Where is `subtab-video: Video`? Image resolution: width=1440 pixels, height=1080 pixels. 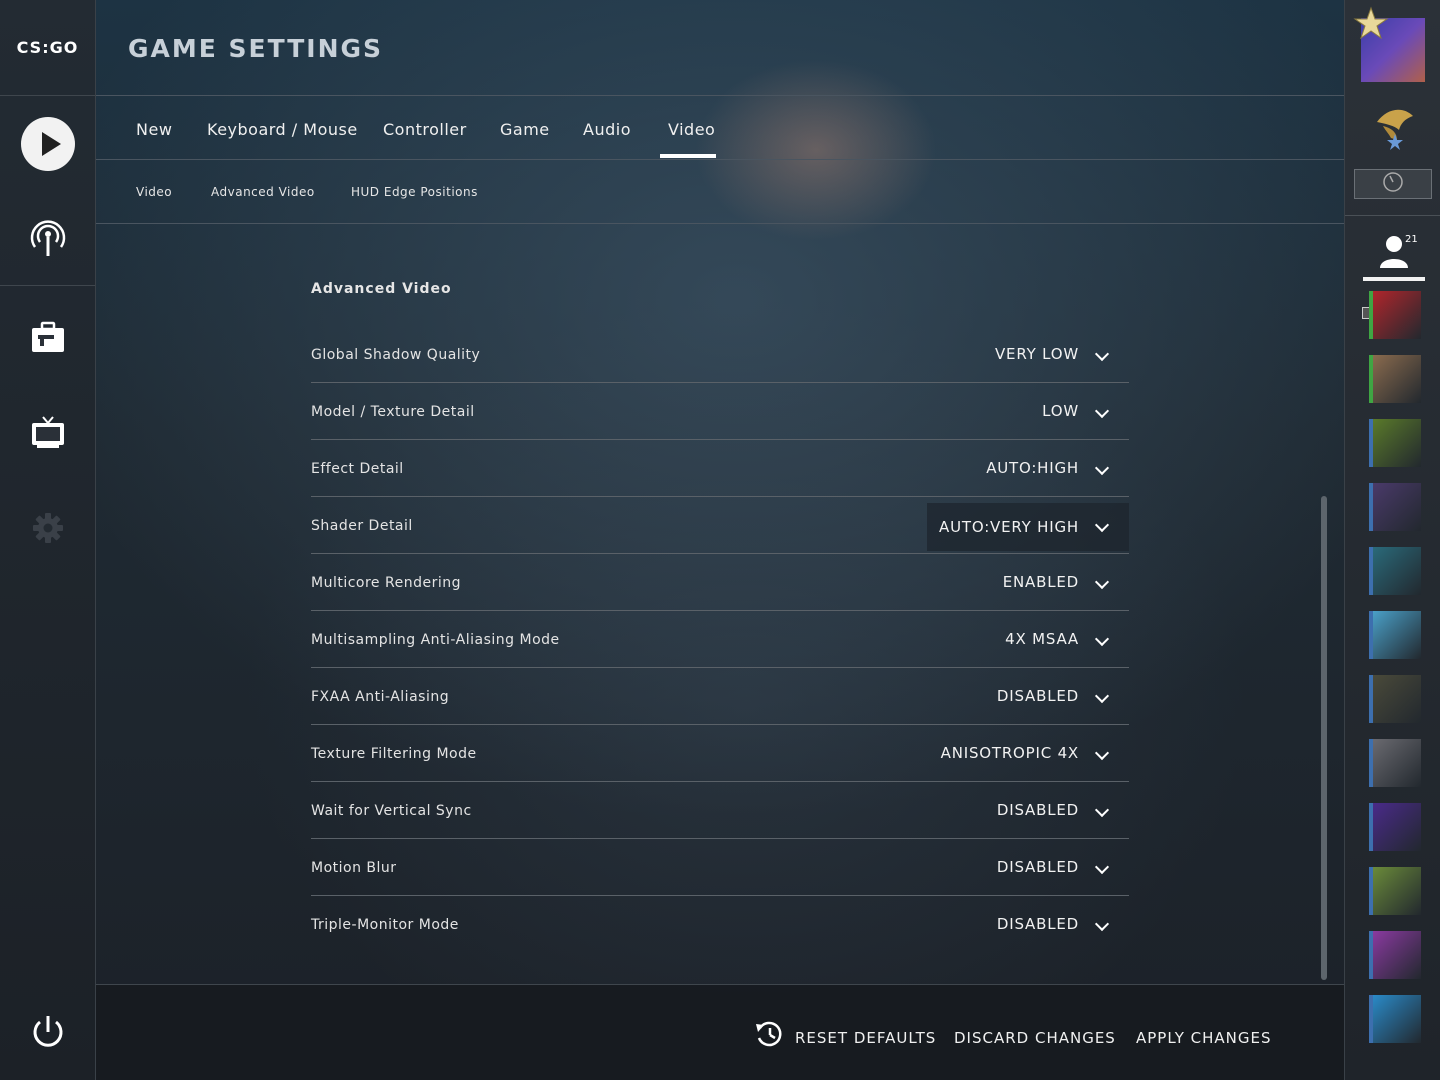
subtab-video: Video is located at coordinates (154, 192).